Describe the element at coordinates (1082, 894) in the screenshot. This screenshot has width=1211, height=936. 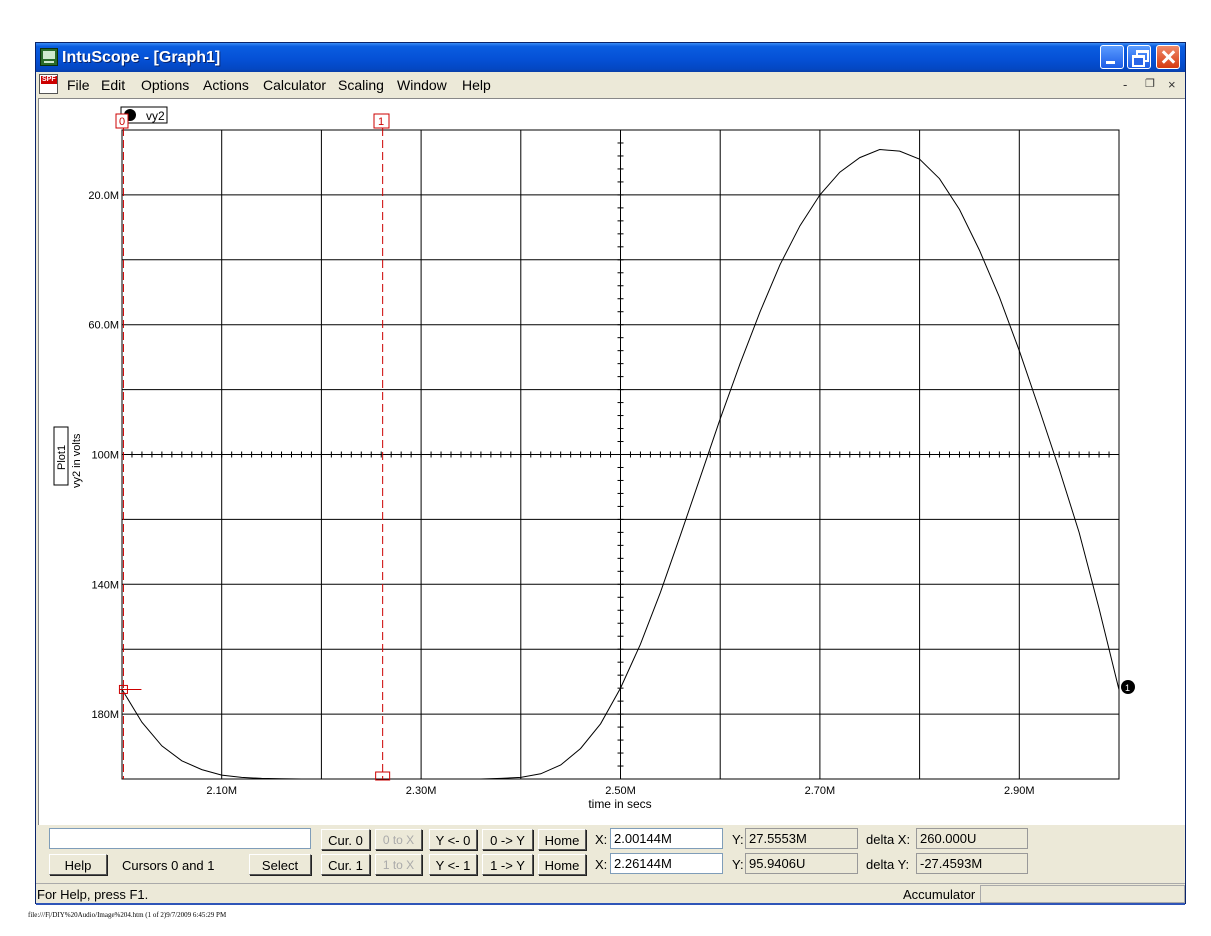
I see `status-accumulator-pane` at that location.